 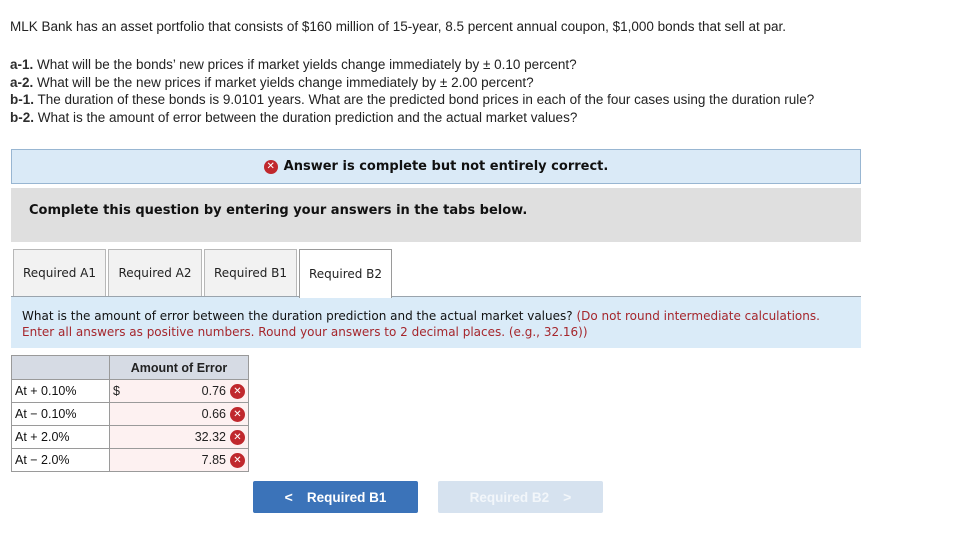 What do you see at coordinates (213, 414) in the screenshot?
I see `input-value: 0.66` at bounding box center [213, 414].